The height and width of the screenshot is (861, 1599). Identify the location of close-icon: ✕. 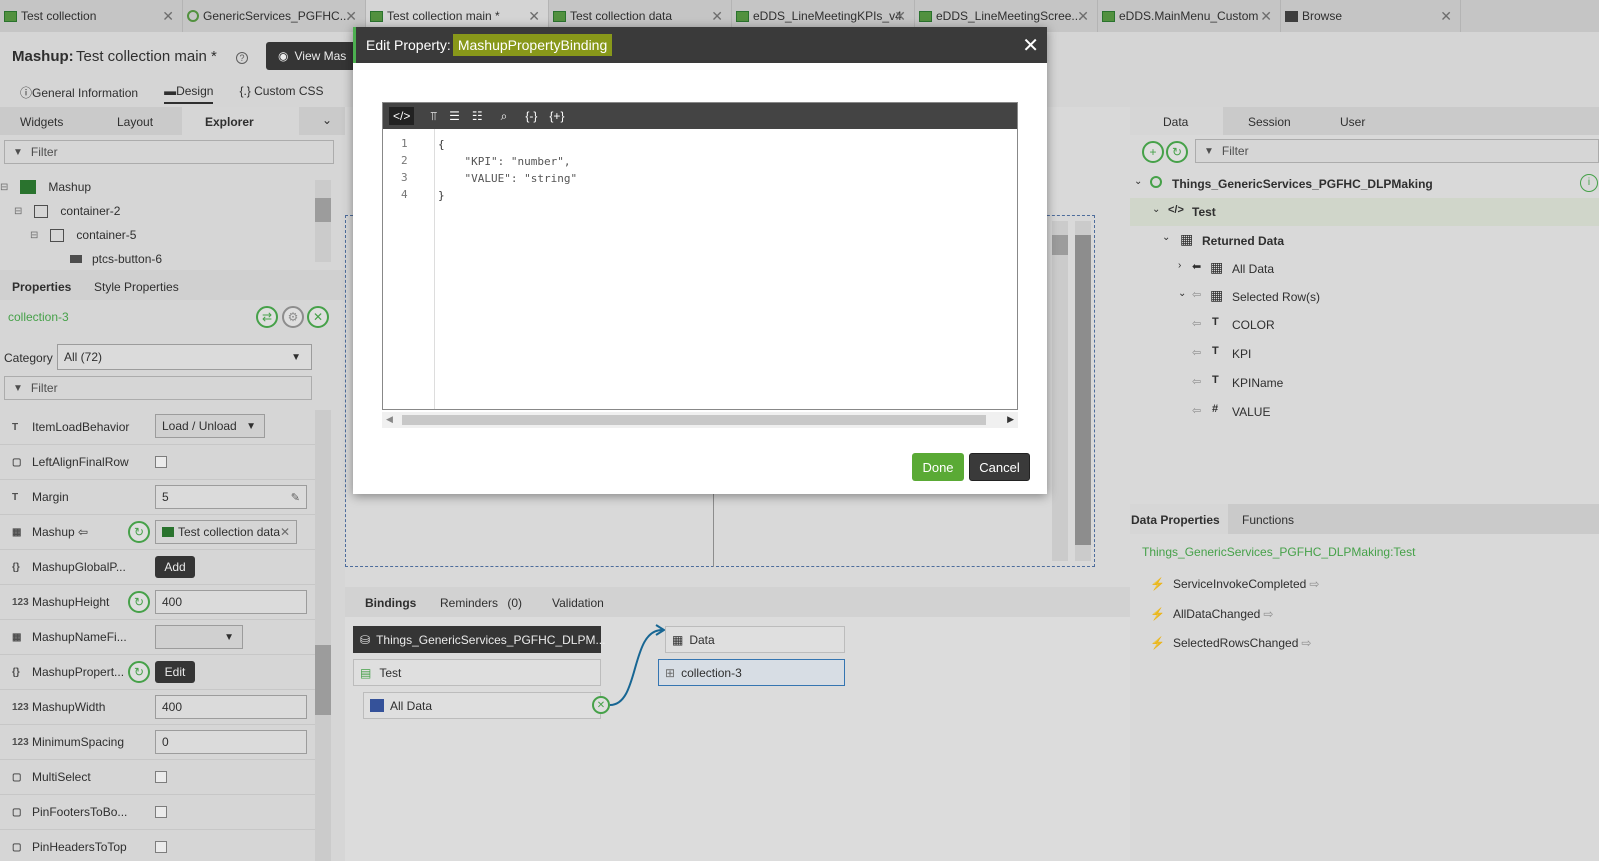
(1030, 45).